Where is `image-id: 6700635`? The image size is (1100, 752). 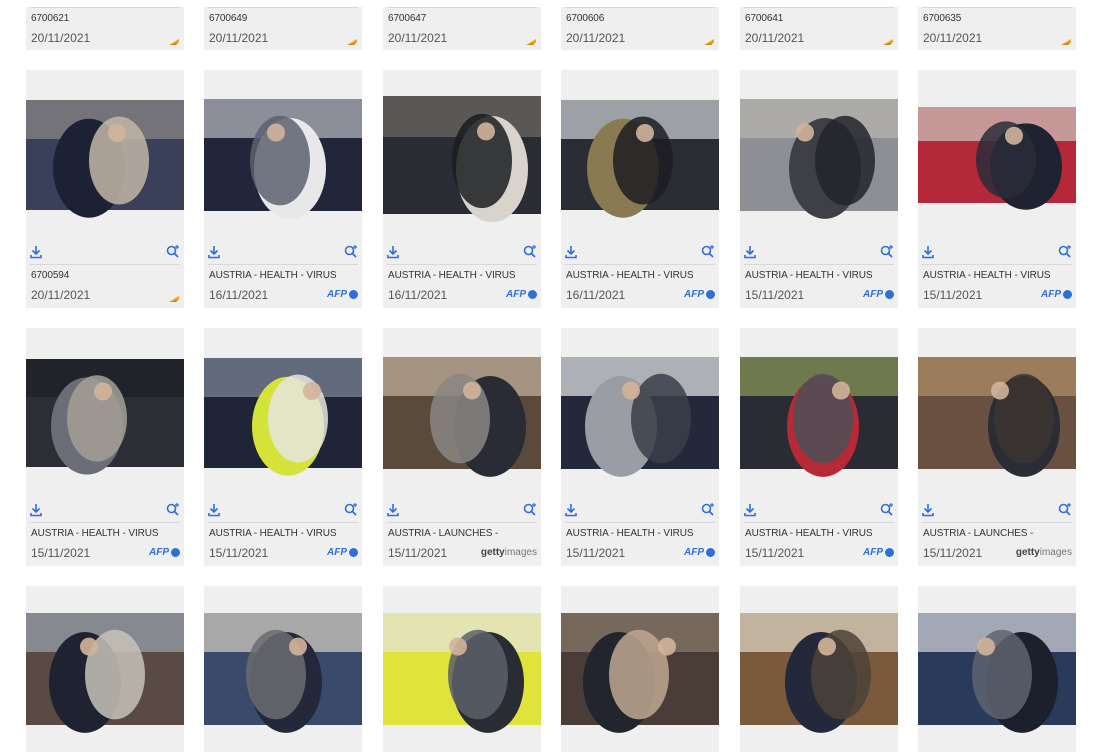
image-id: 6700635 is located at coordinates (942, 18).